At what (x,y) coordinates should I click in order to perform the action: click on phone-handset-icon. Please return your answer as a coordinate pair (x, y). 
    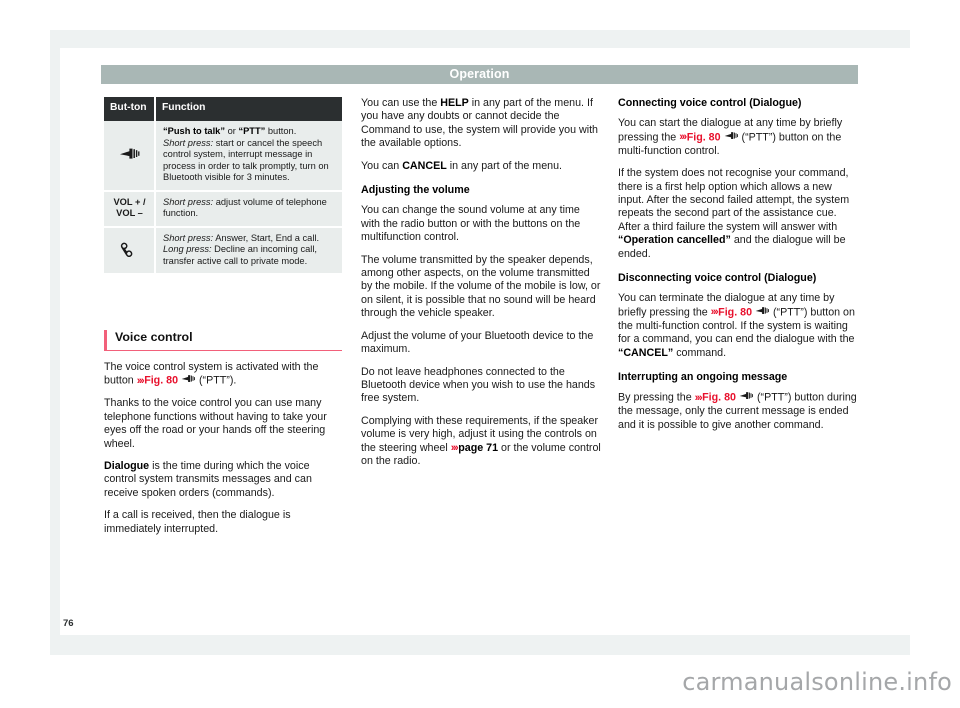
    Looking at the image, I should click on (130, 250).